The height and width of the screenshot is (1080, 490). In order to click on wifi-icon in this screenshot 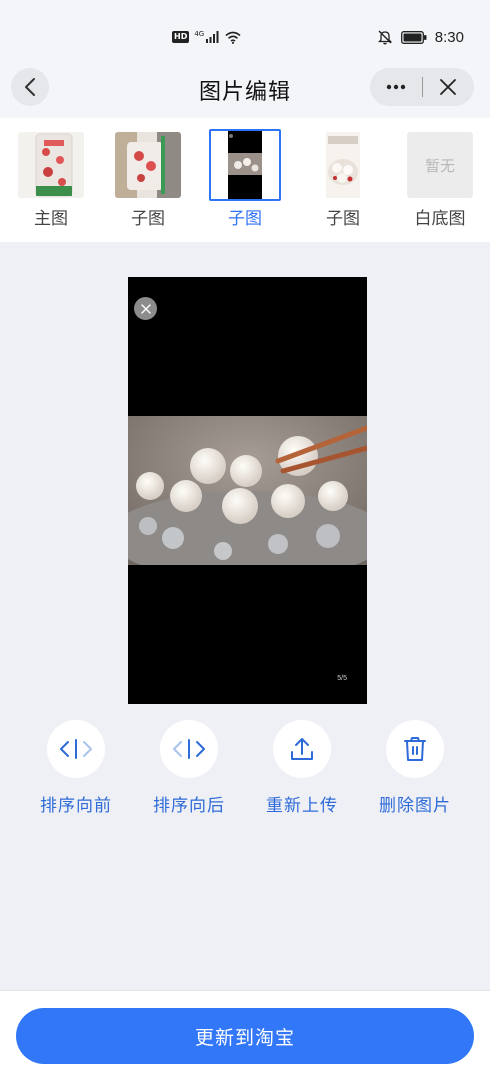, I will do `click(233, 37)`.